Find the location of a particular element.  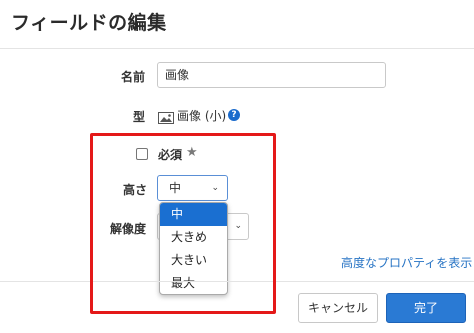

done-button: 完了 is located at coordinates (426, 308).